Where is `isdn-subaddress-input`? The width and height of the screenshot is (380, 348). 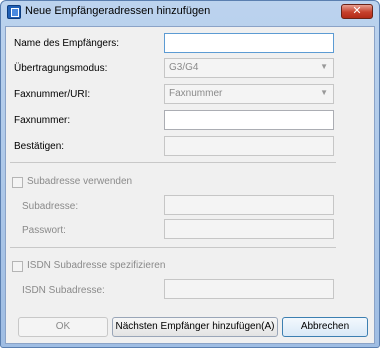
isdn-subaddress-input is located at coordinates (249, 289).